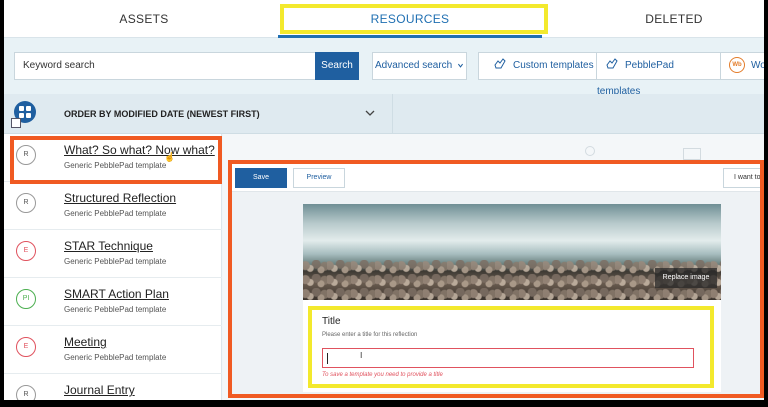 The image size is (768, 407). What do you see at coordinates (337, 66) in the screenshot?
I see `search-button: Search` at bounding box center [337, 66].